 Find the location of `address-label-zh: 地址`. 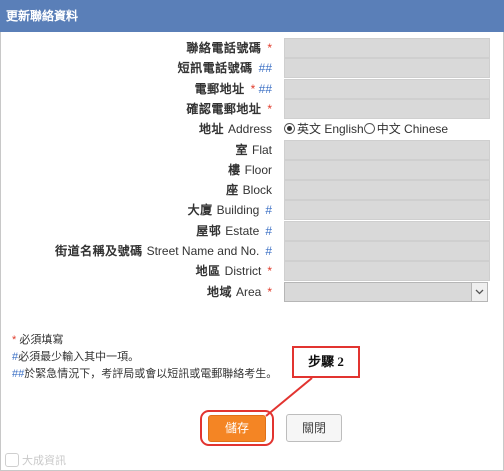

address-label-zh: 地址 is located at coordinates (211, 129).